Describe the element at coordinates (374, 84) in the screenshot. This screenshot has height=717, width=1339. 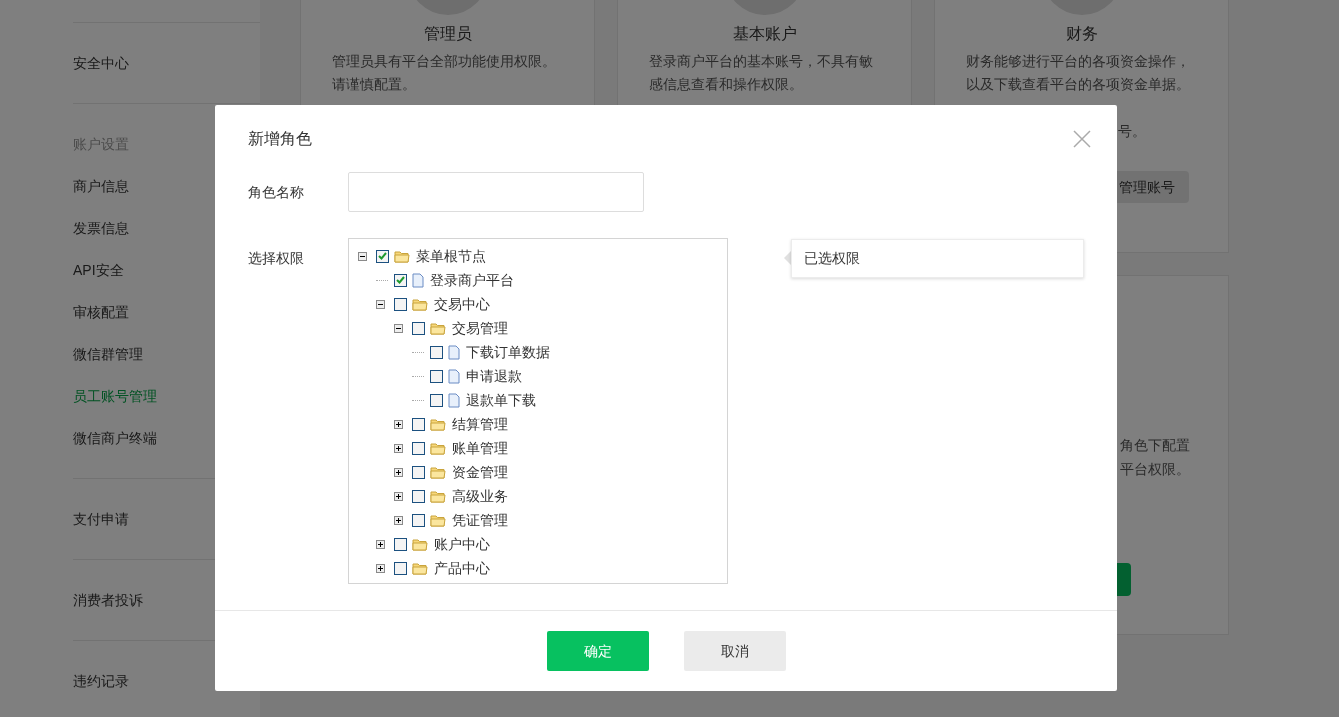
I see `card-description: 请谨慎配置。` at that location.